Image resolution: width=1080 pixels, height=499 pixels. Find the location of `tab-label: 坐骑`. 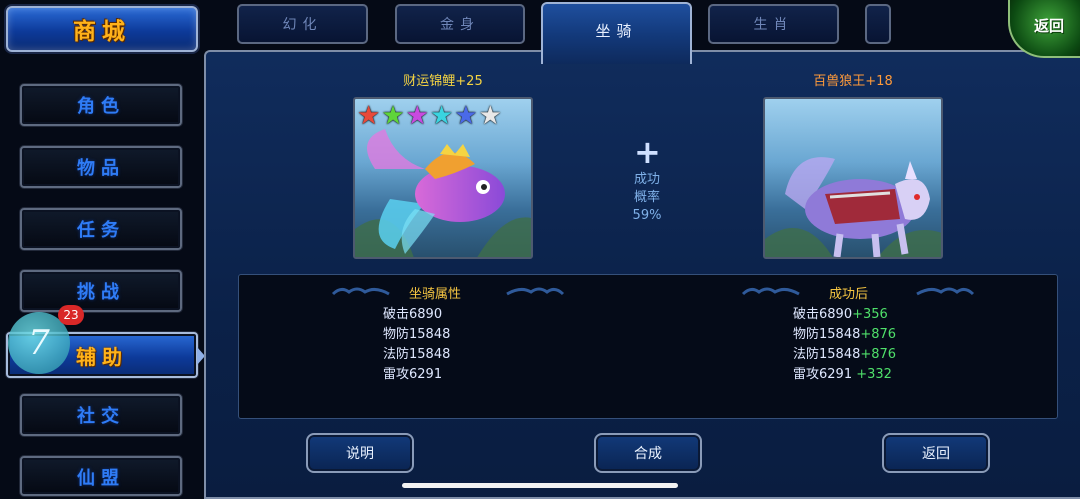

tab-label: 坐骑 is located at coordinates (616, 31).